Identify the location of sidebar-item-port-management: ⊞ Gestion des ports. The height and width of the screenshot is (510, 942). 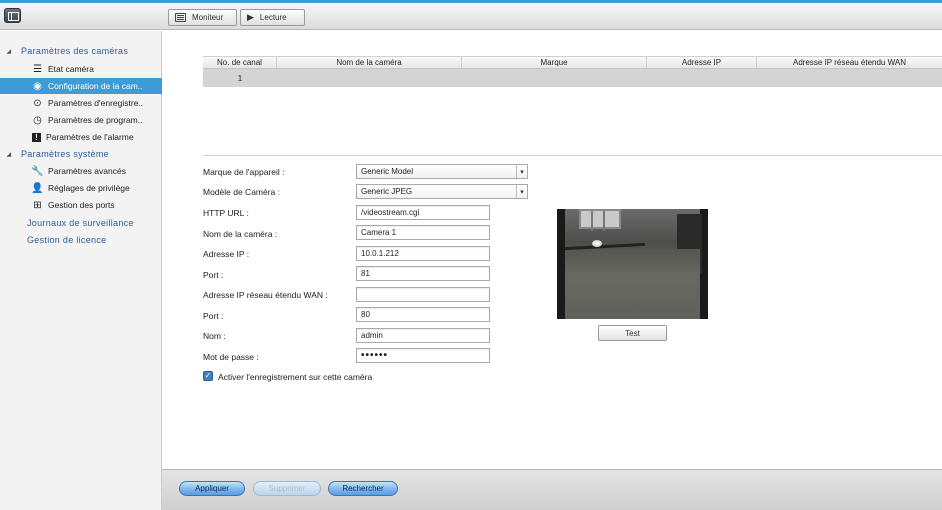
(81, 205).